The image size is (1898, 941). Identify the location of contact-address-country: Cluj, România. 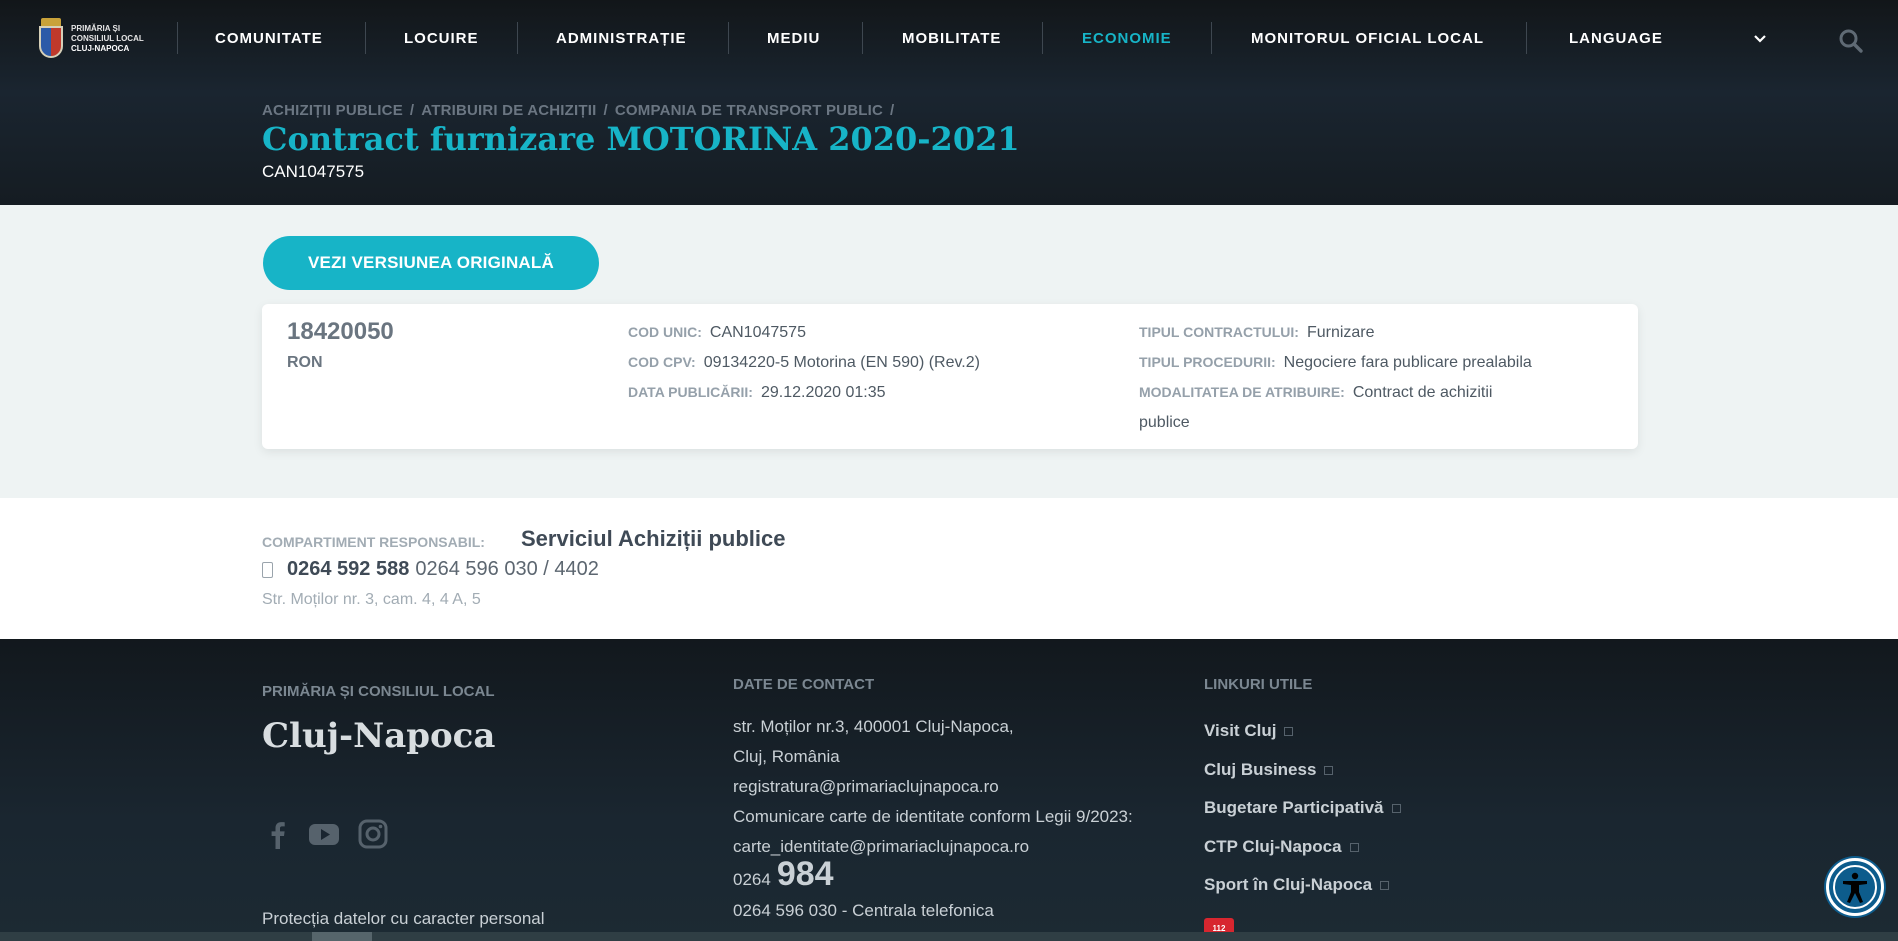
(786, 756).